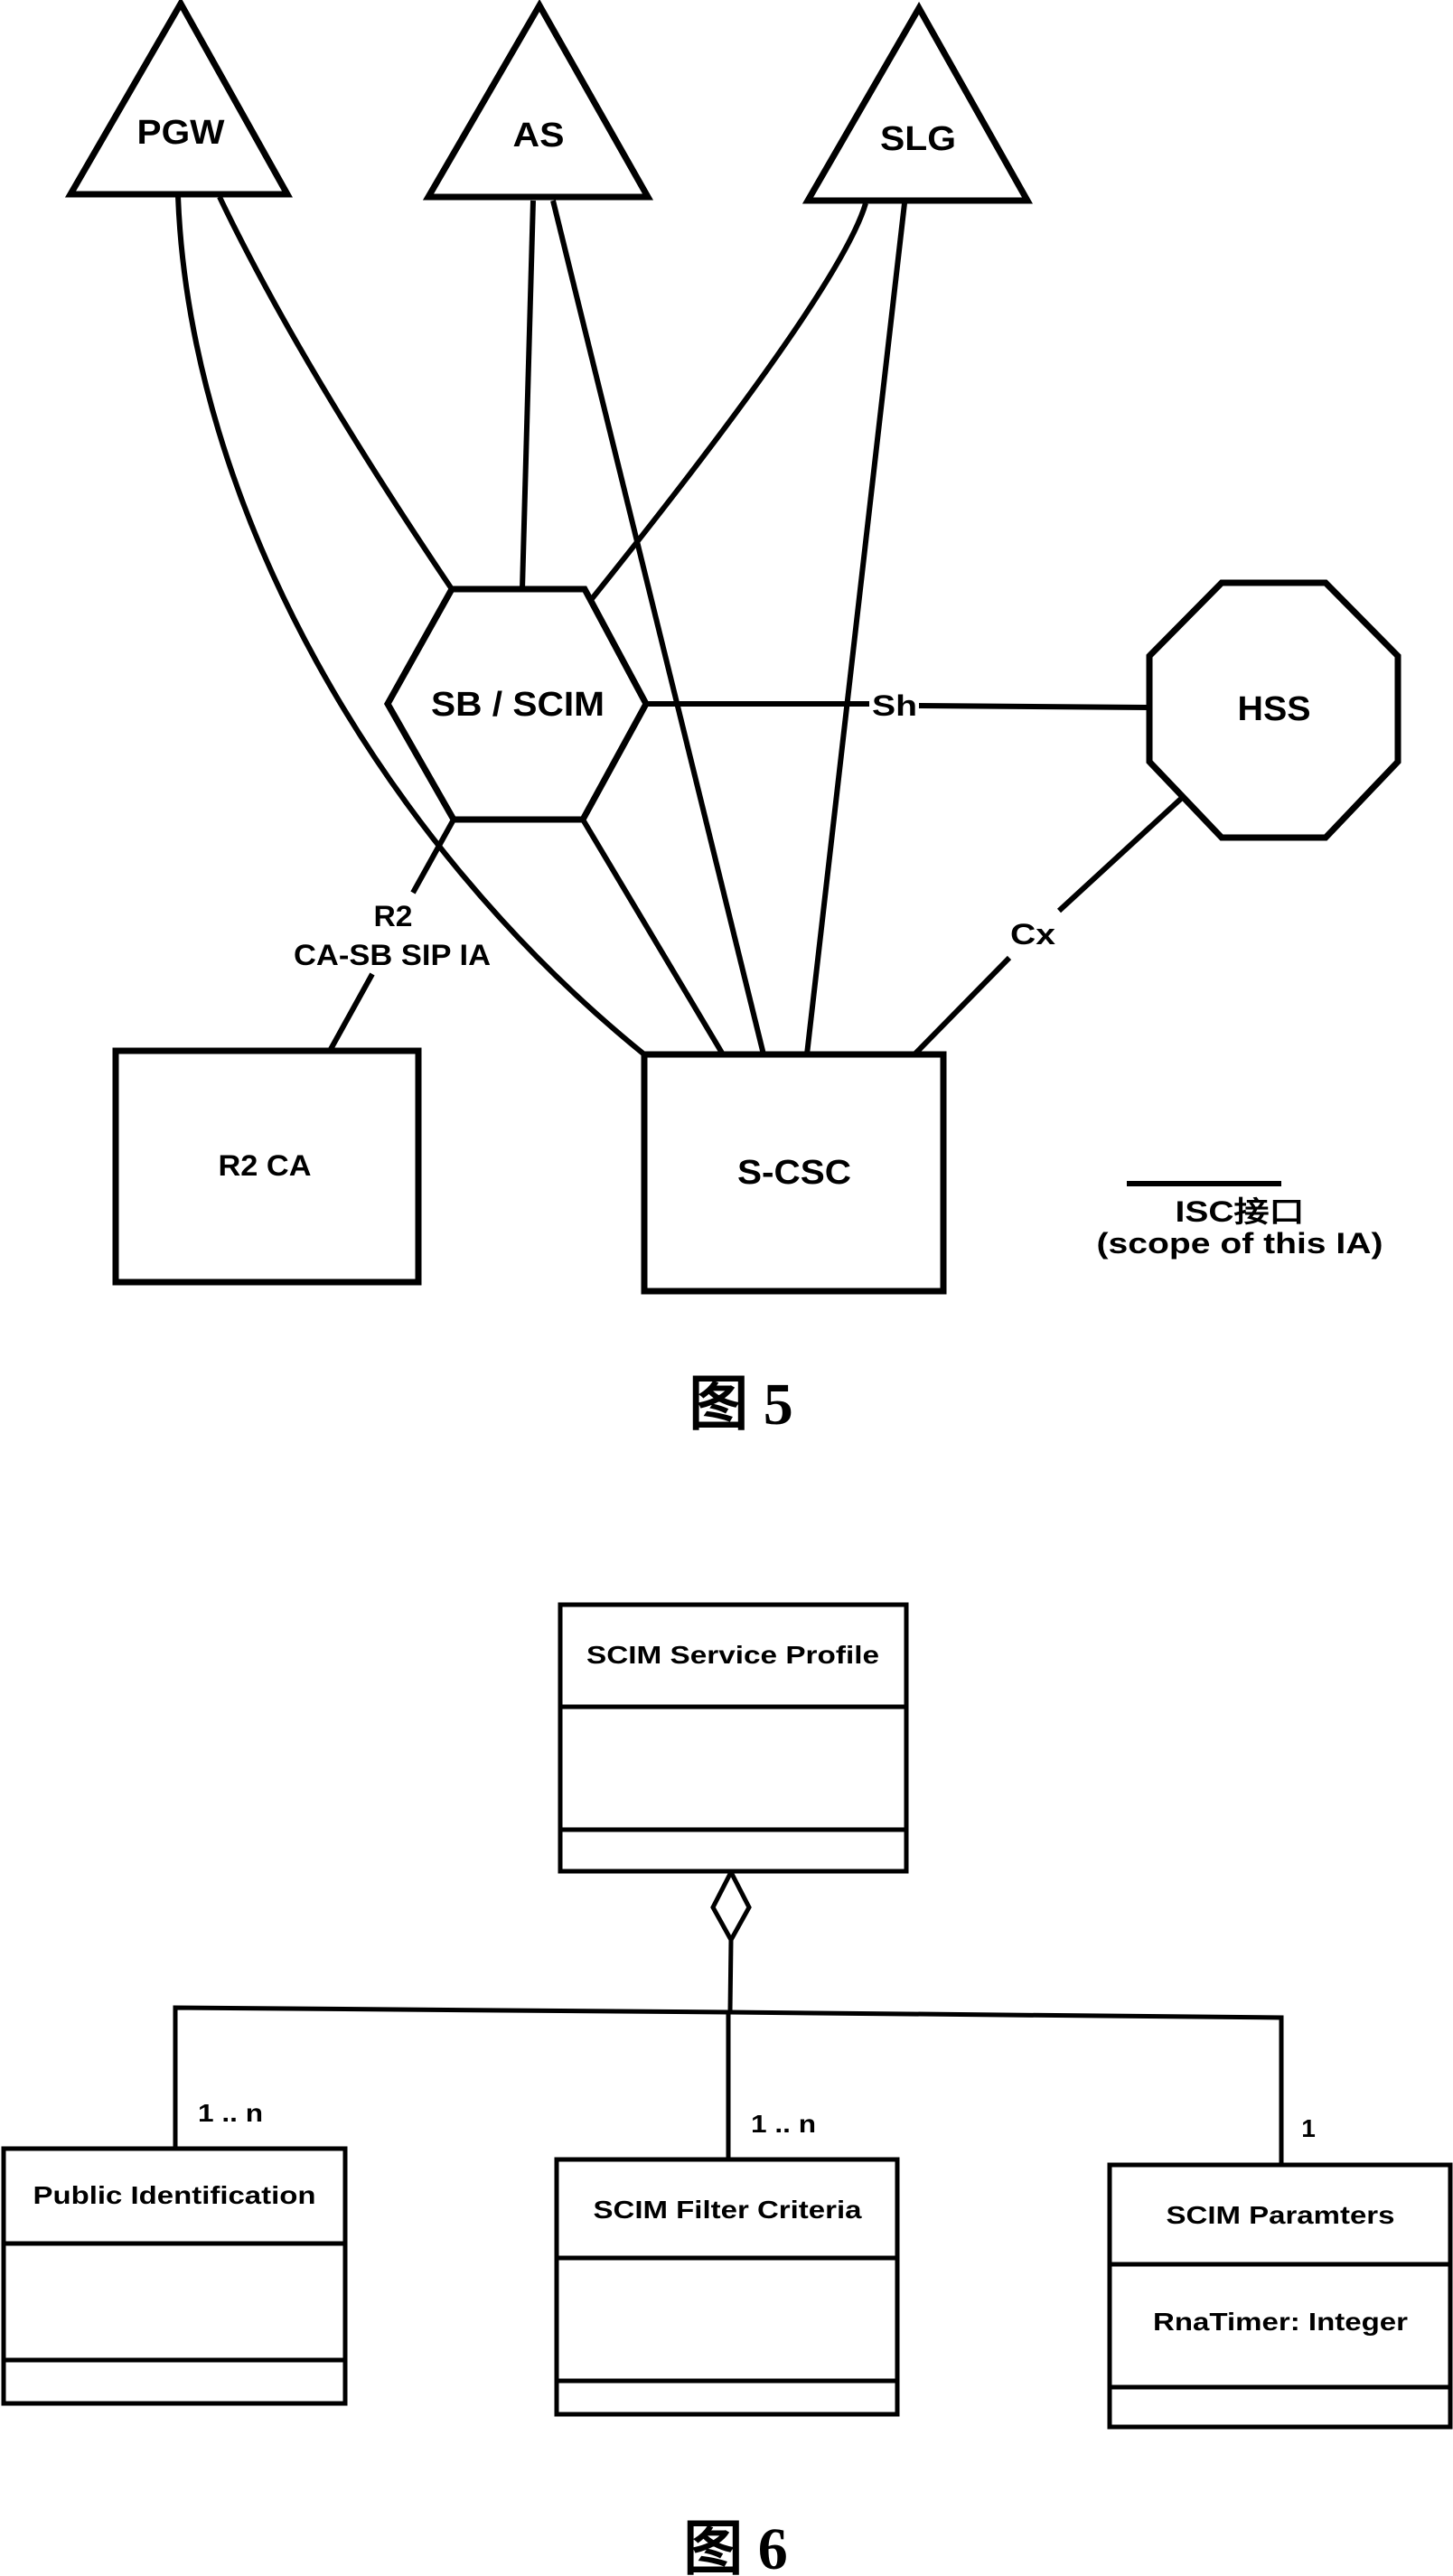  I want to click on slg-triangle, so click(917, 102).